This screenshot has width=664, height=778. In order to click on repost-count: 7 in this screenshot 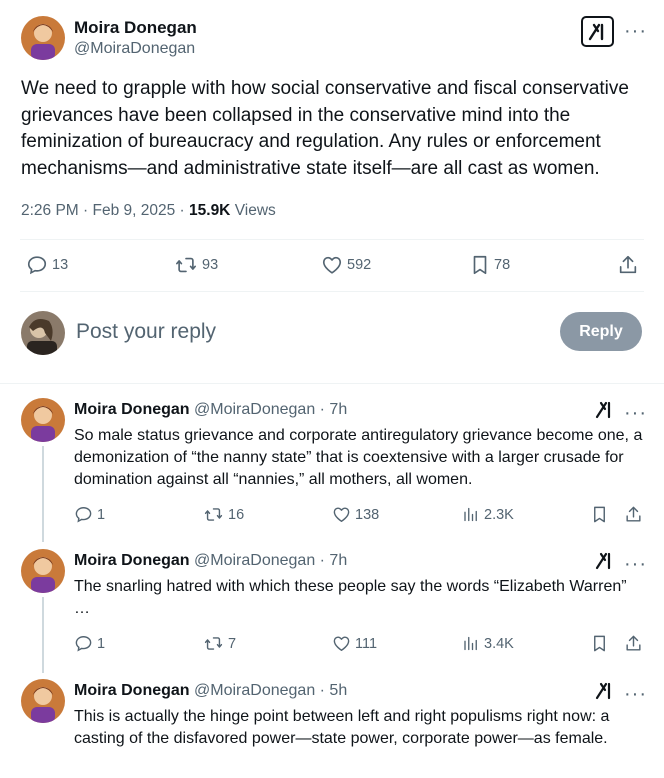, I will do `click(232, 643)`.